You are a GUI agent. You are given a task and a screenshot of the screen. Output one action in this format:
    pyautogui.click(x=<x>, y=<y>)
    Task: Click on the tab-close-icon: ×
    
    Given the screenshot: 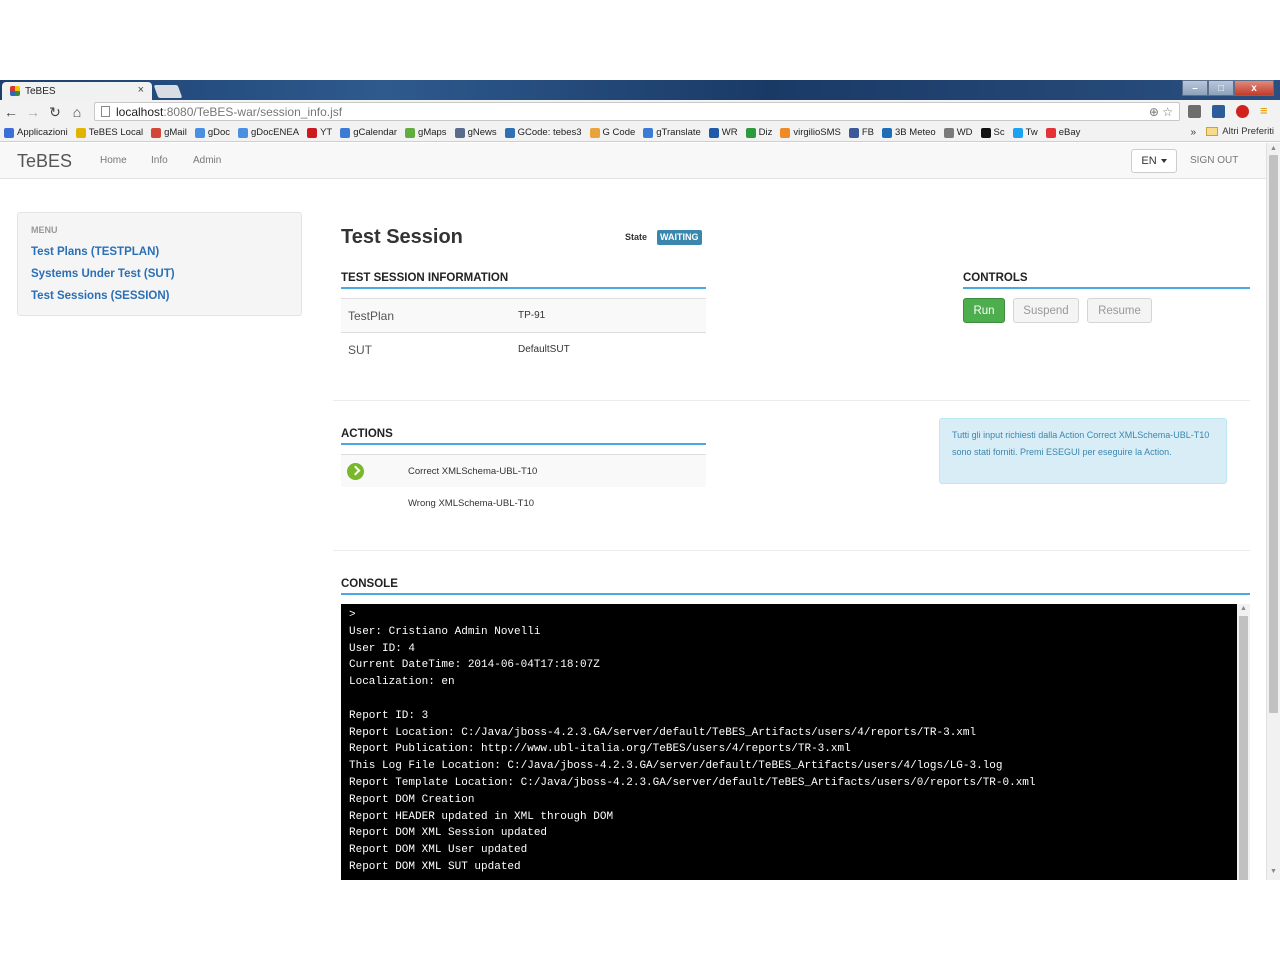 What is the action you would take?
    pyautogui.click(x=141, y=90)
    